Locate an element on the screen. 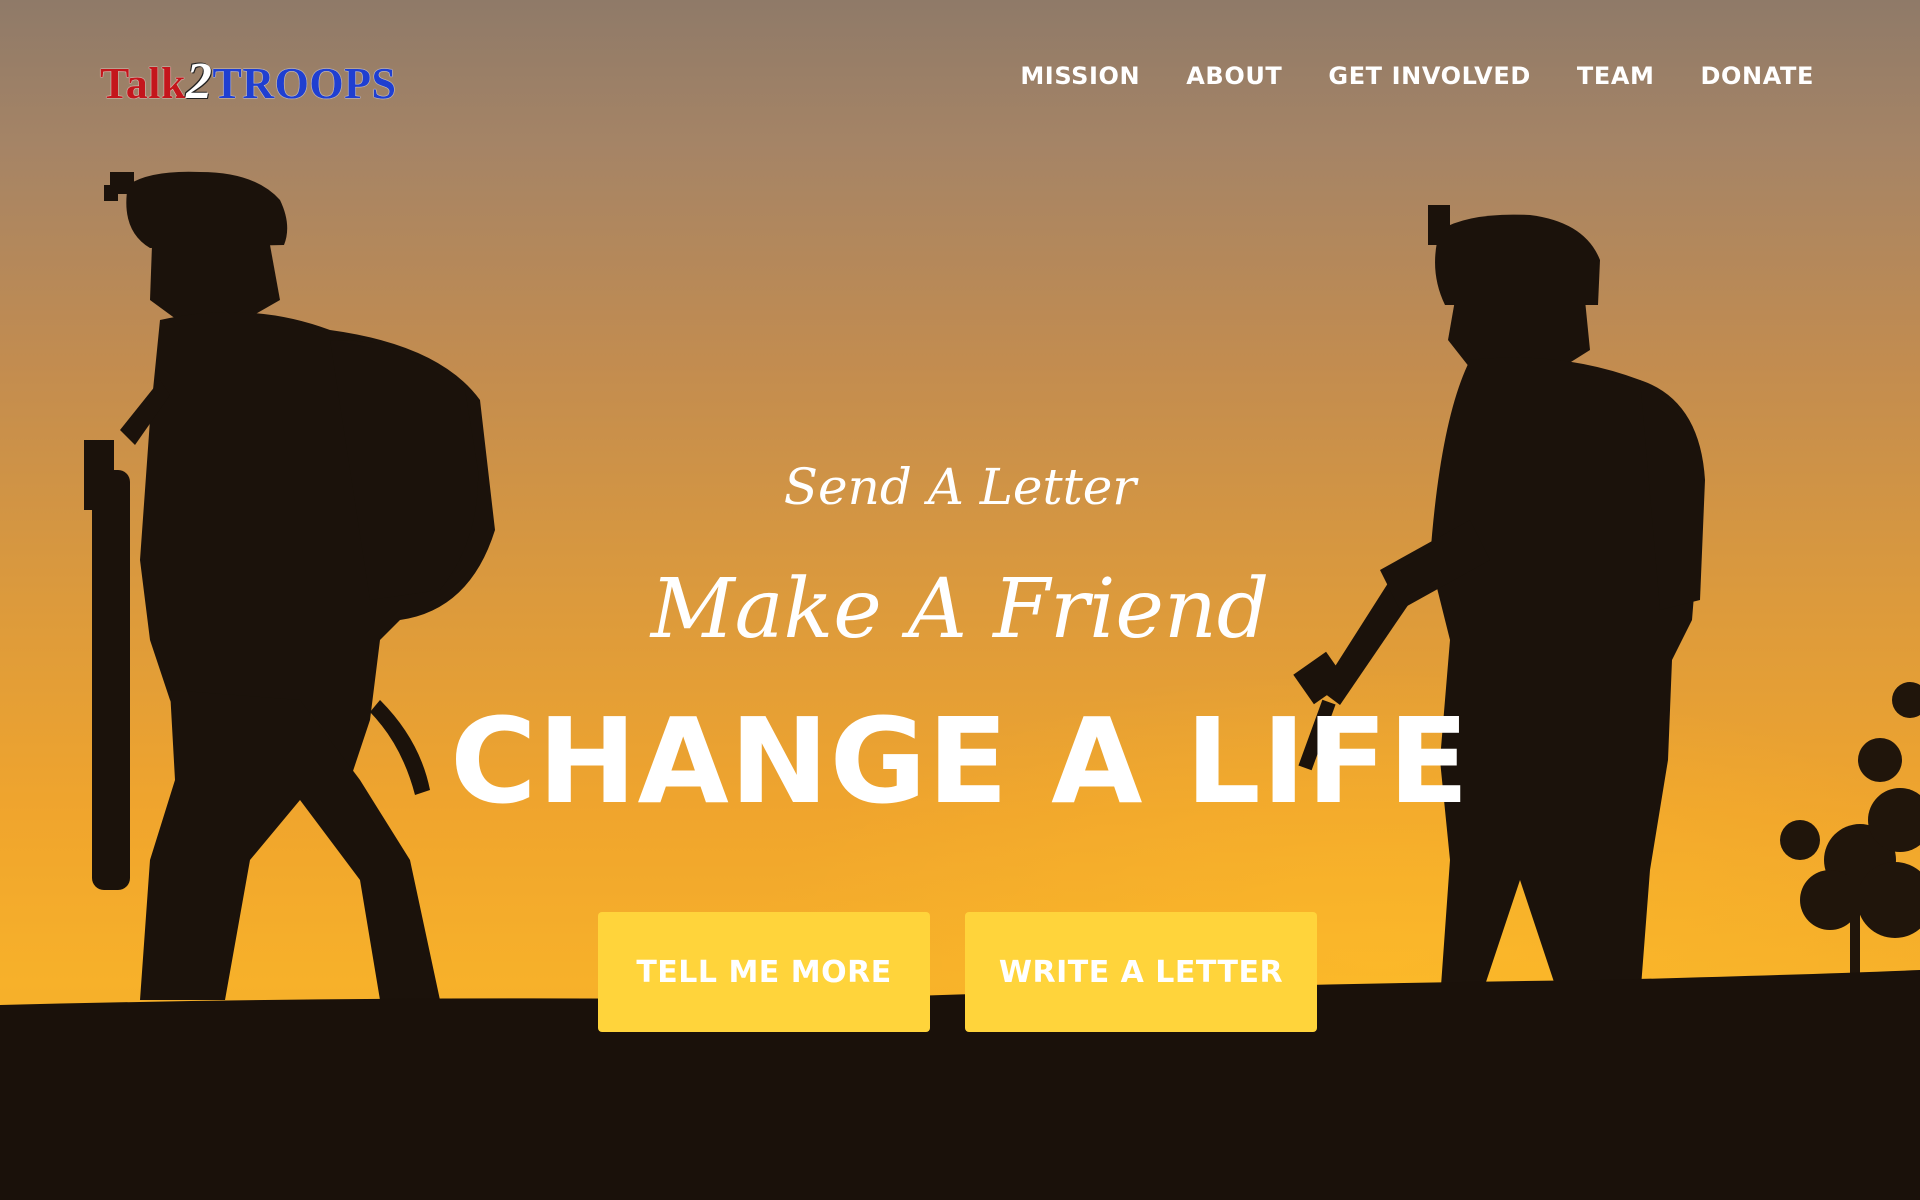 The image size is (1920, 1200). hero-tagline-make: Make A Friend is located at coordinates (960, 609).